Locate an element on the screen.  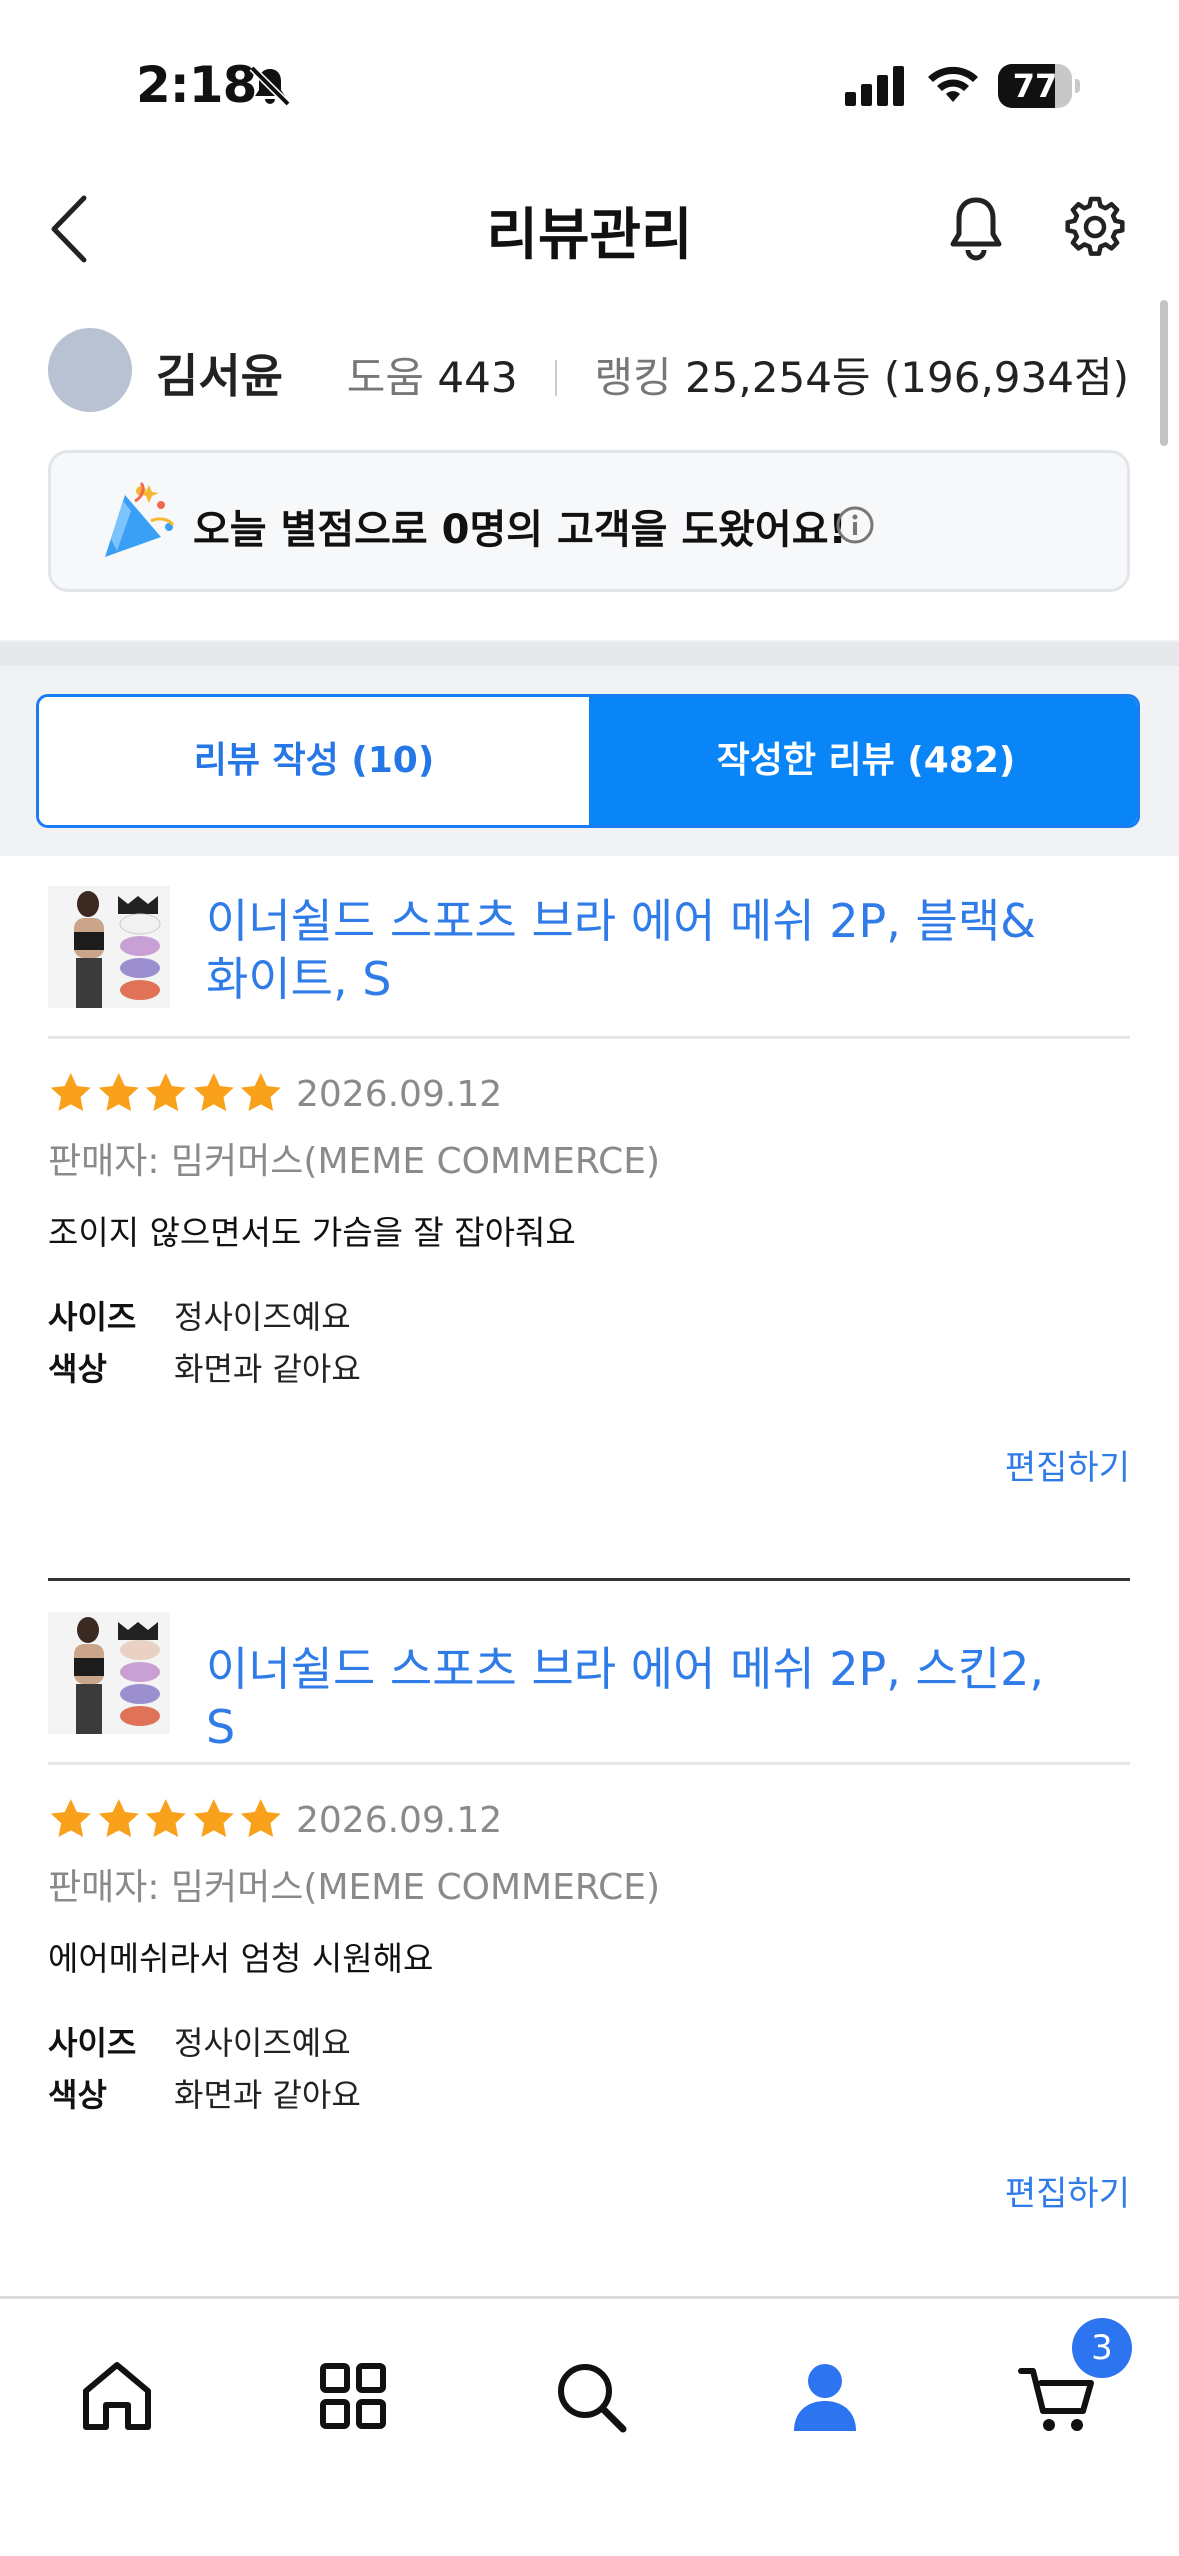
product-title: 이너쉴드 스포츠 브라 에어 메쉬 2P, 스킨2, S is located at coordinates (646, 1698).